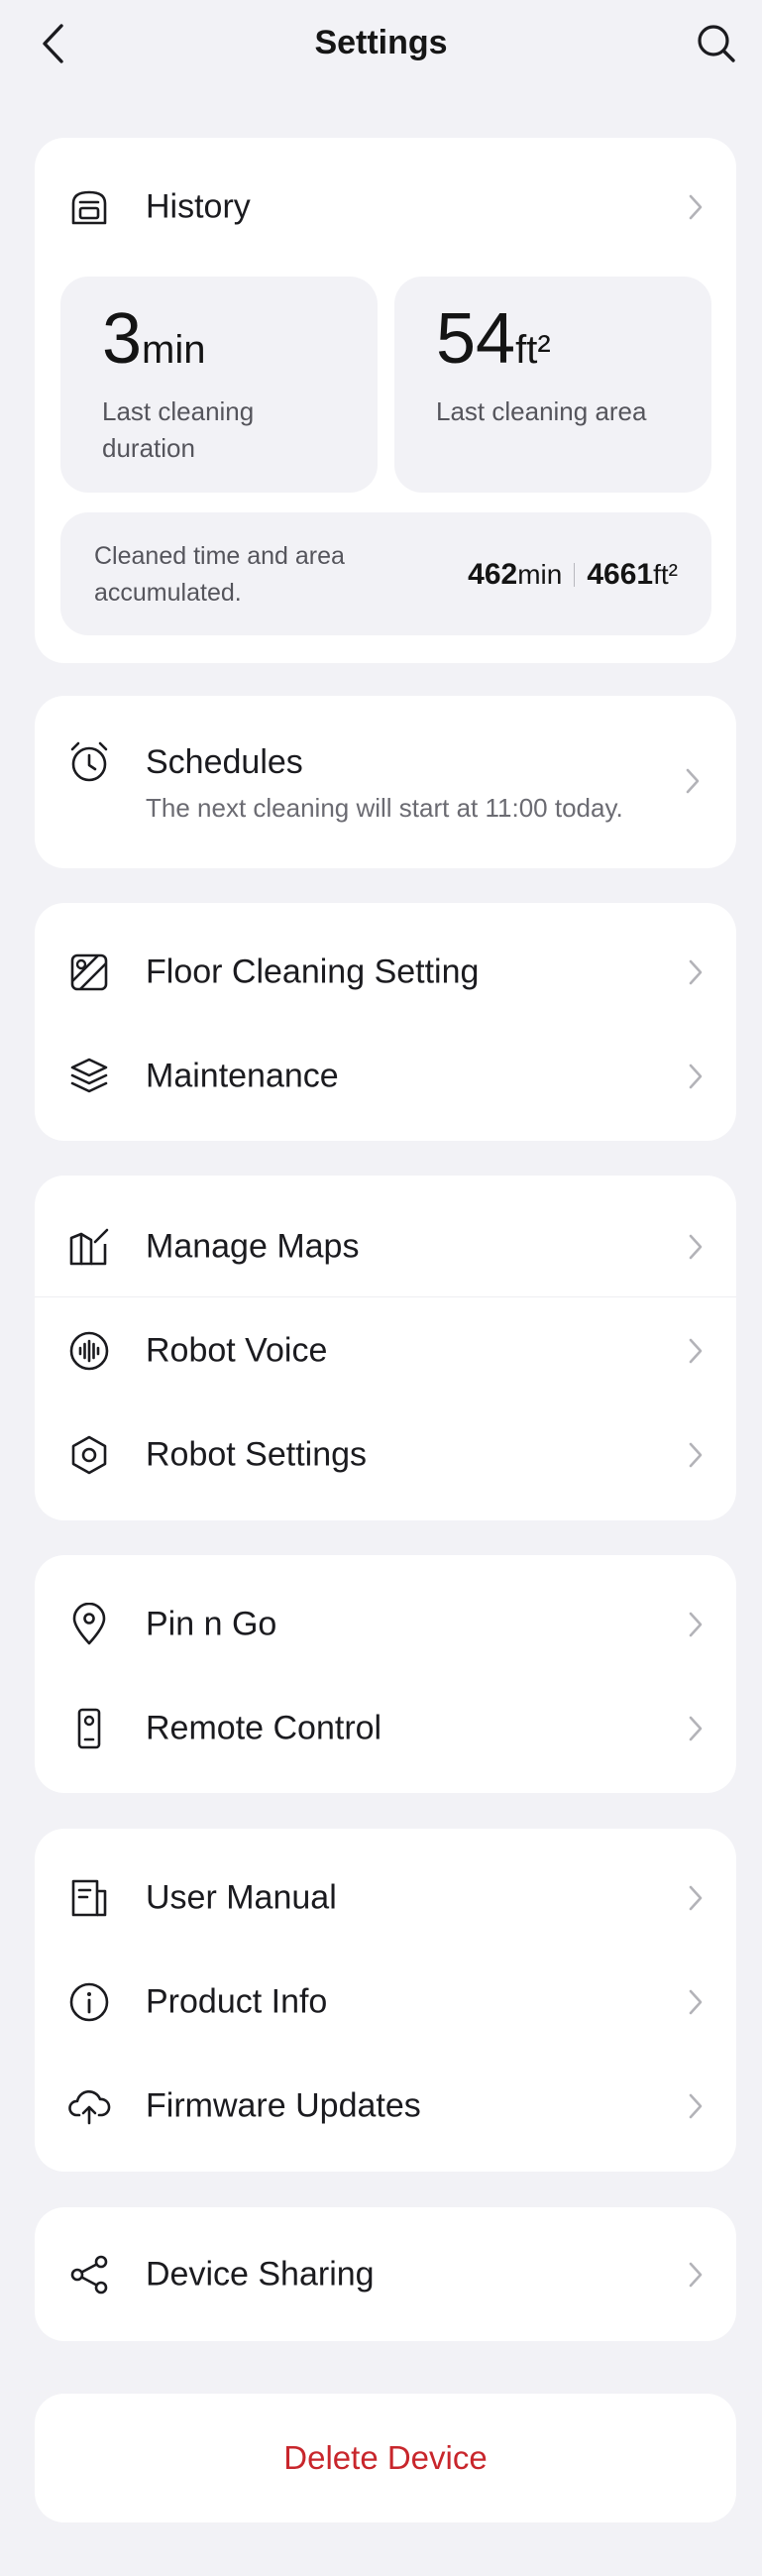 Image resolution: width=762 pixels, height=2576 pixels. I want to click on firmware-updates-row: Firmware Updates, so click(385, 2106).